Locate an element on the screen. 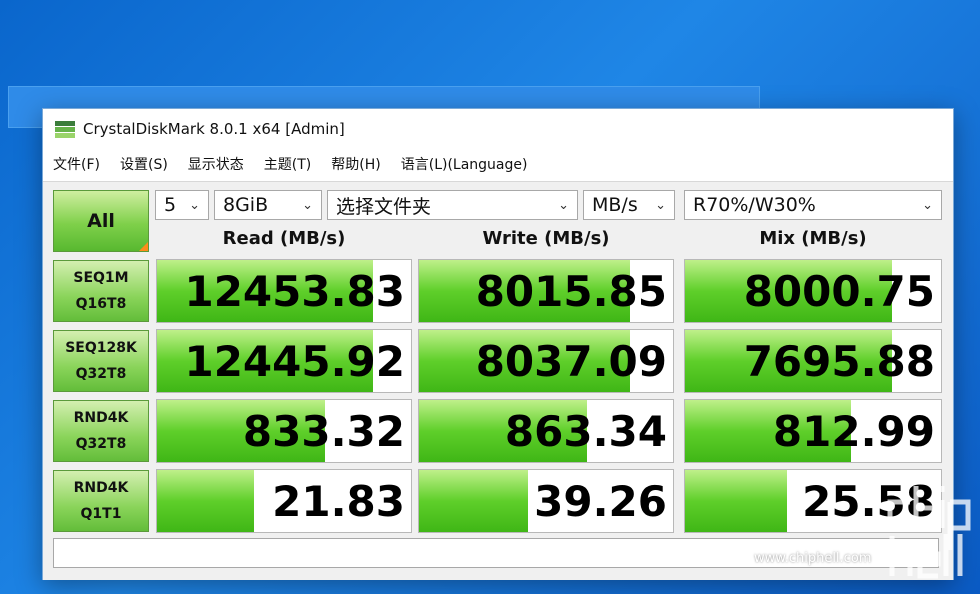 The width and height of the screenshot is (980, 594). test-name: SEQ1M is located at coordinates (101, 278).